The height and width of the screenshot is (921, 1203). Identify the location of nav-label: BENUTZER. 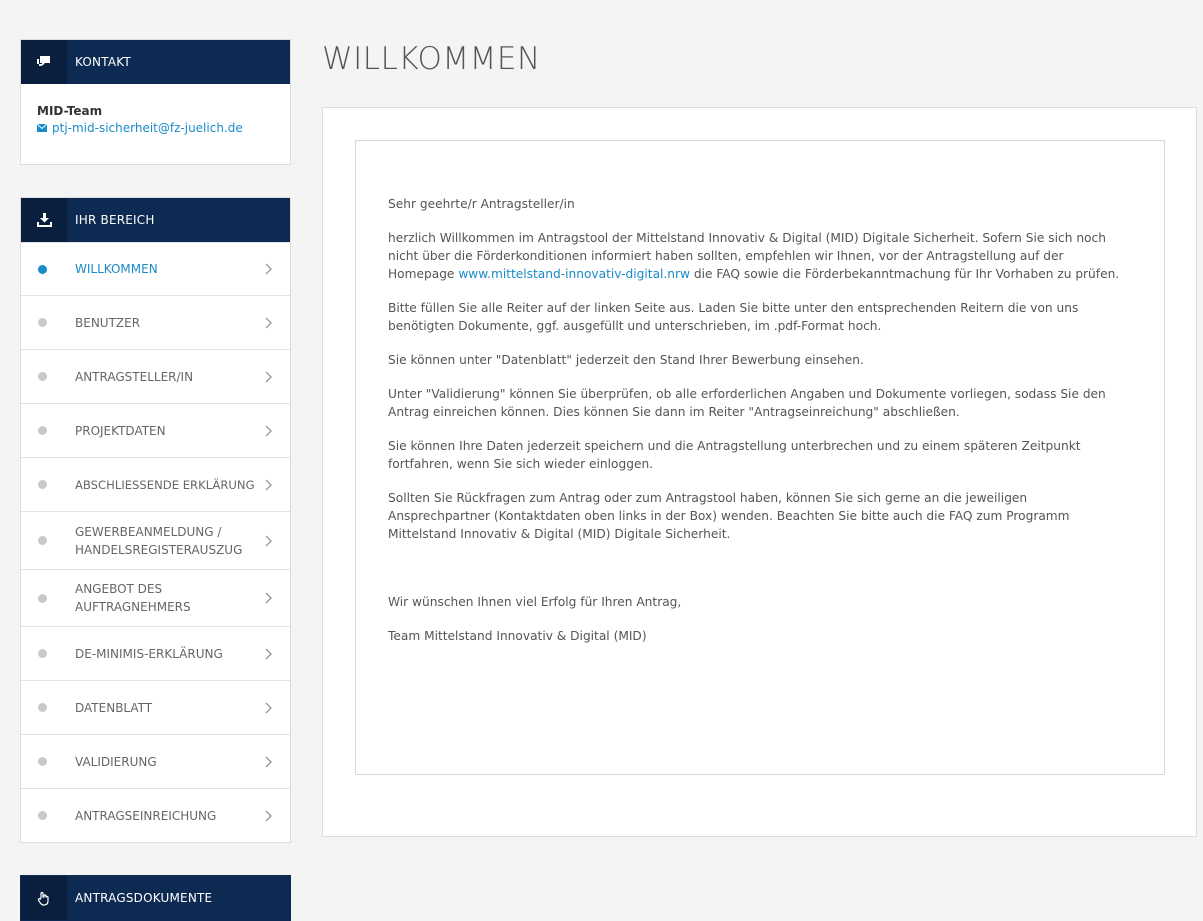
(108, 322).